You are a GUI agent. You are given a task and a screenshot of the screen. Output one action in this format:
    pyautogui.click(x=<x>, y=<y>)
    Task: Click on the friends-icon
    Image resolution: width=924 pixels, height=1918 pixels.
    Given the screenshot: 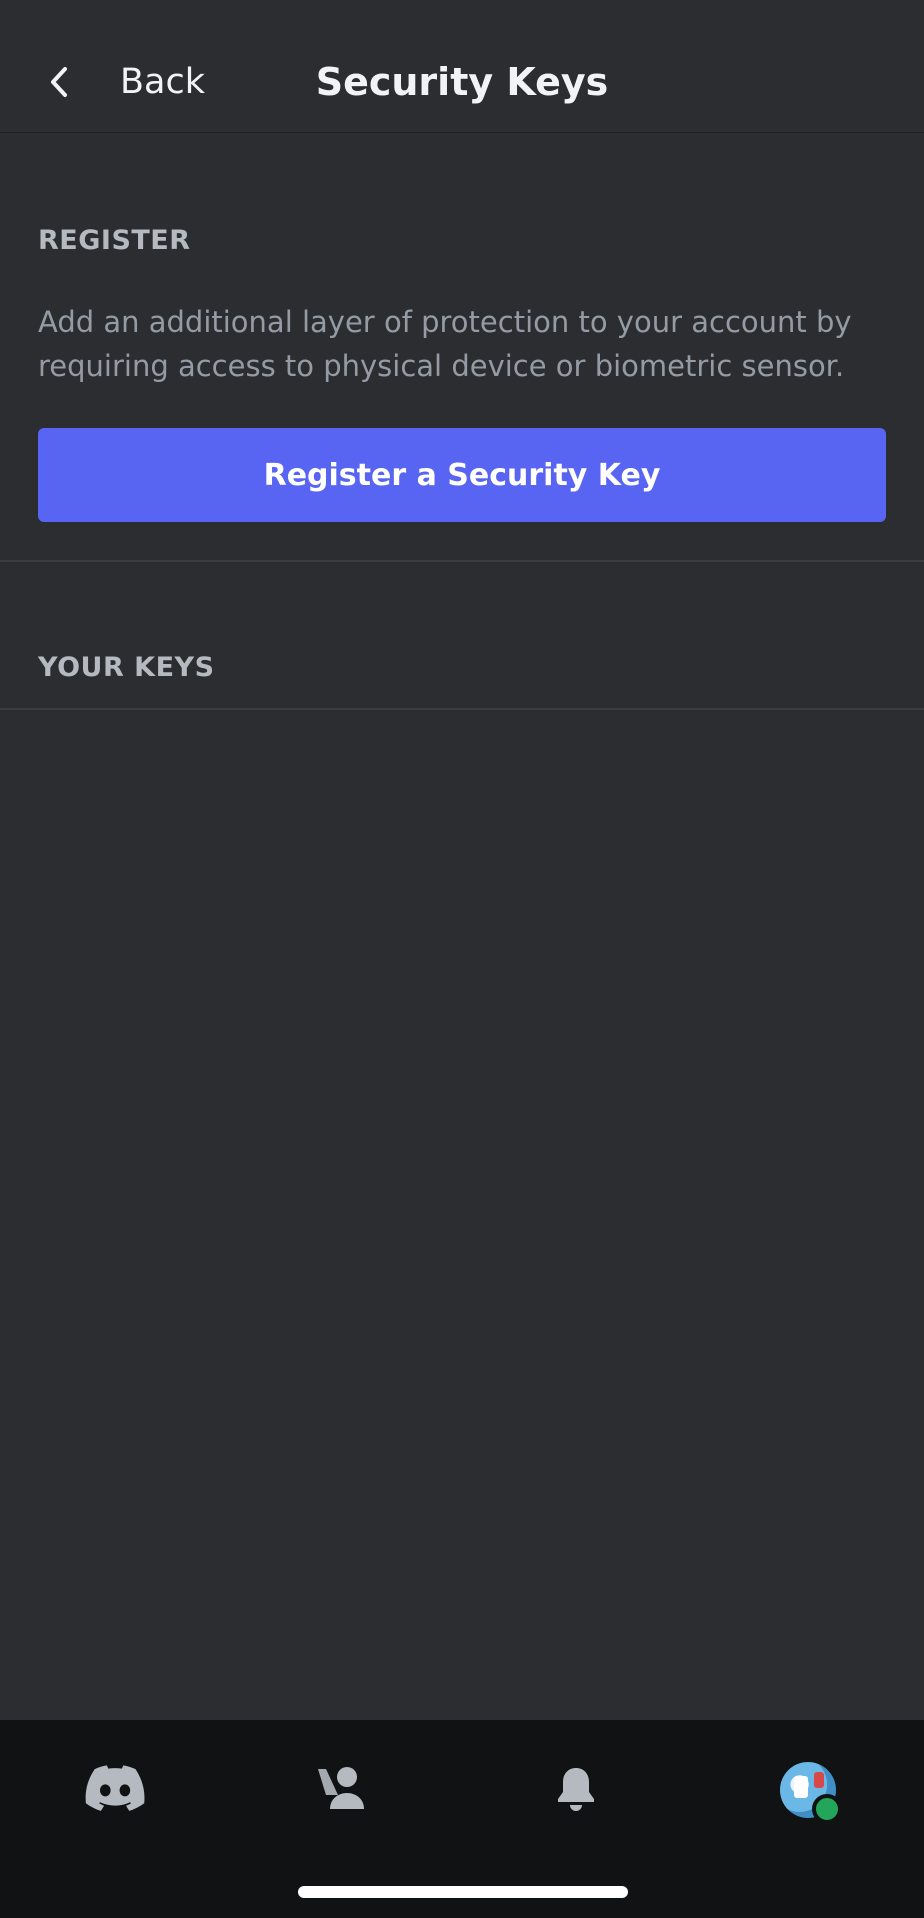 What is the action you would take?
    pyautogui.click(x=342, y=1790)
    